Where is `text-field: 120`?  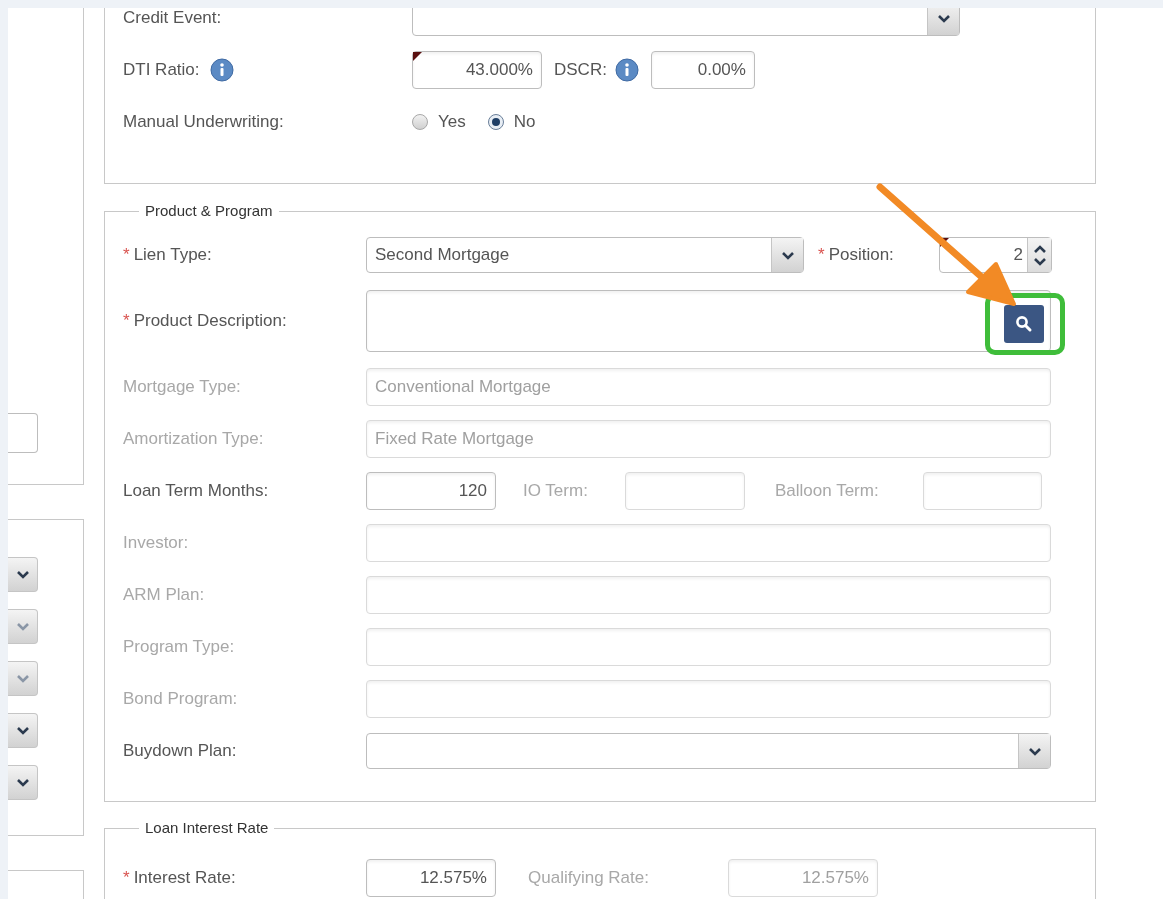 text-field: 120 is located at coordinates (431, 491).